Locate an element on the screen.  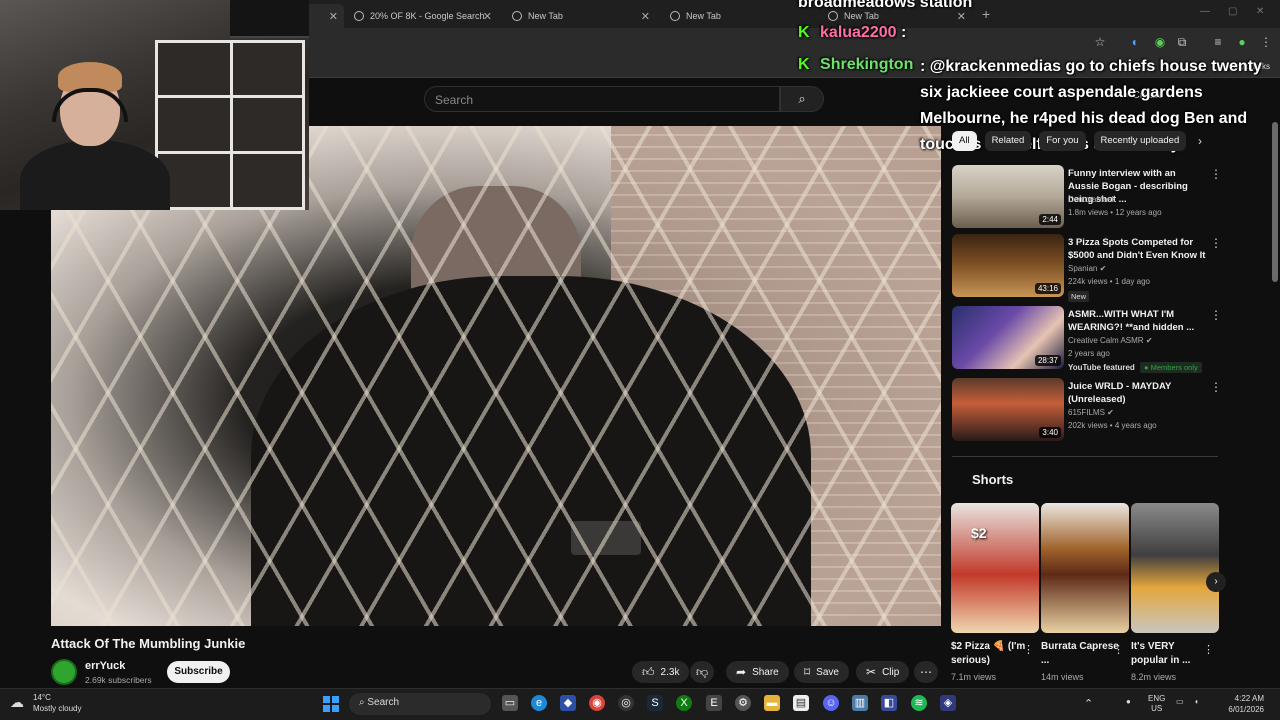
video-title: Attack Of The Mumbling Junkie is located at coordinates (148, 643).